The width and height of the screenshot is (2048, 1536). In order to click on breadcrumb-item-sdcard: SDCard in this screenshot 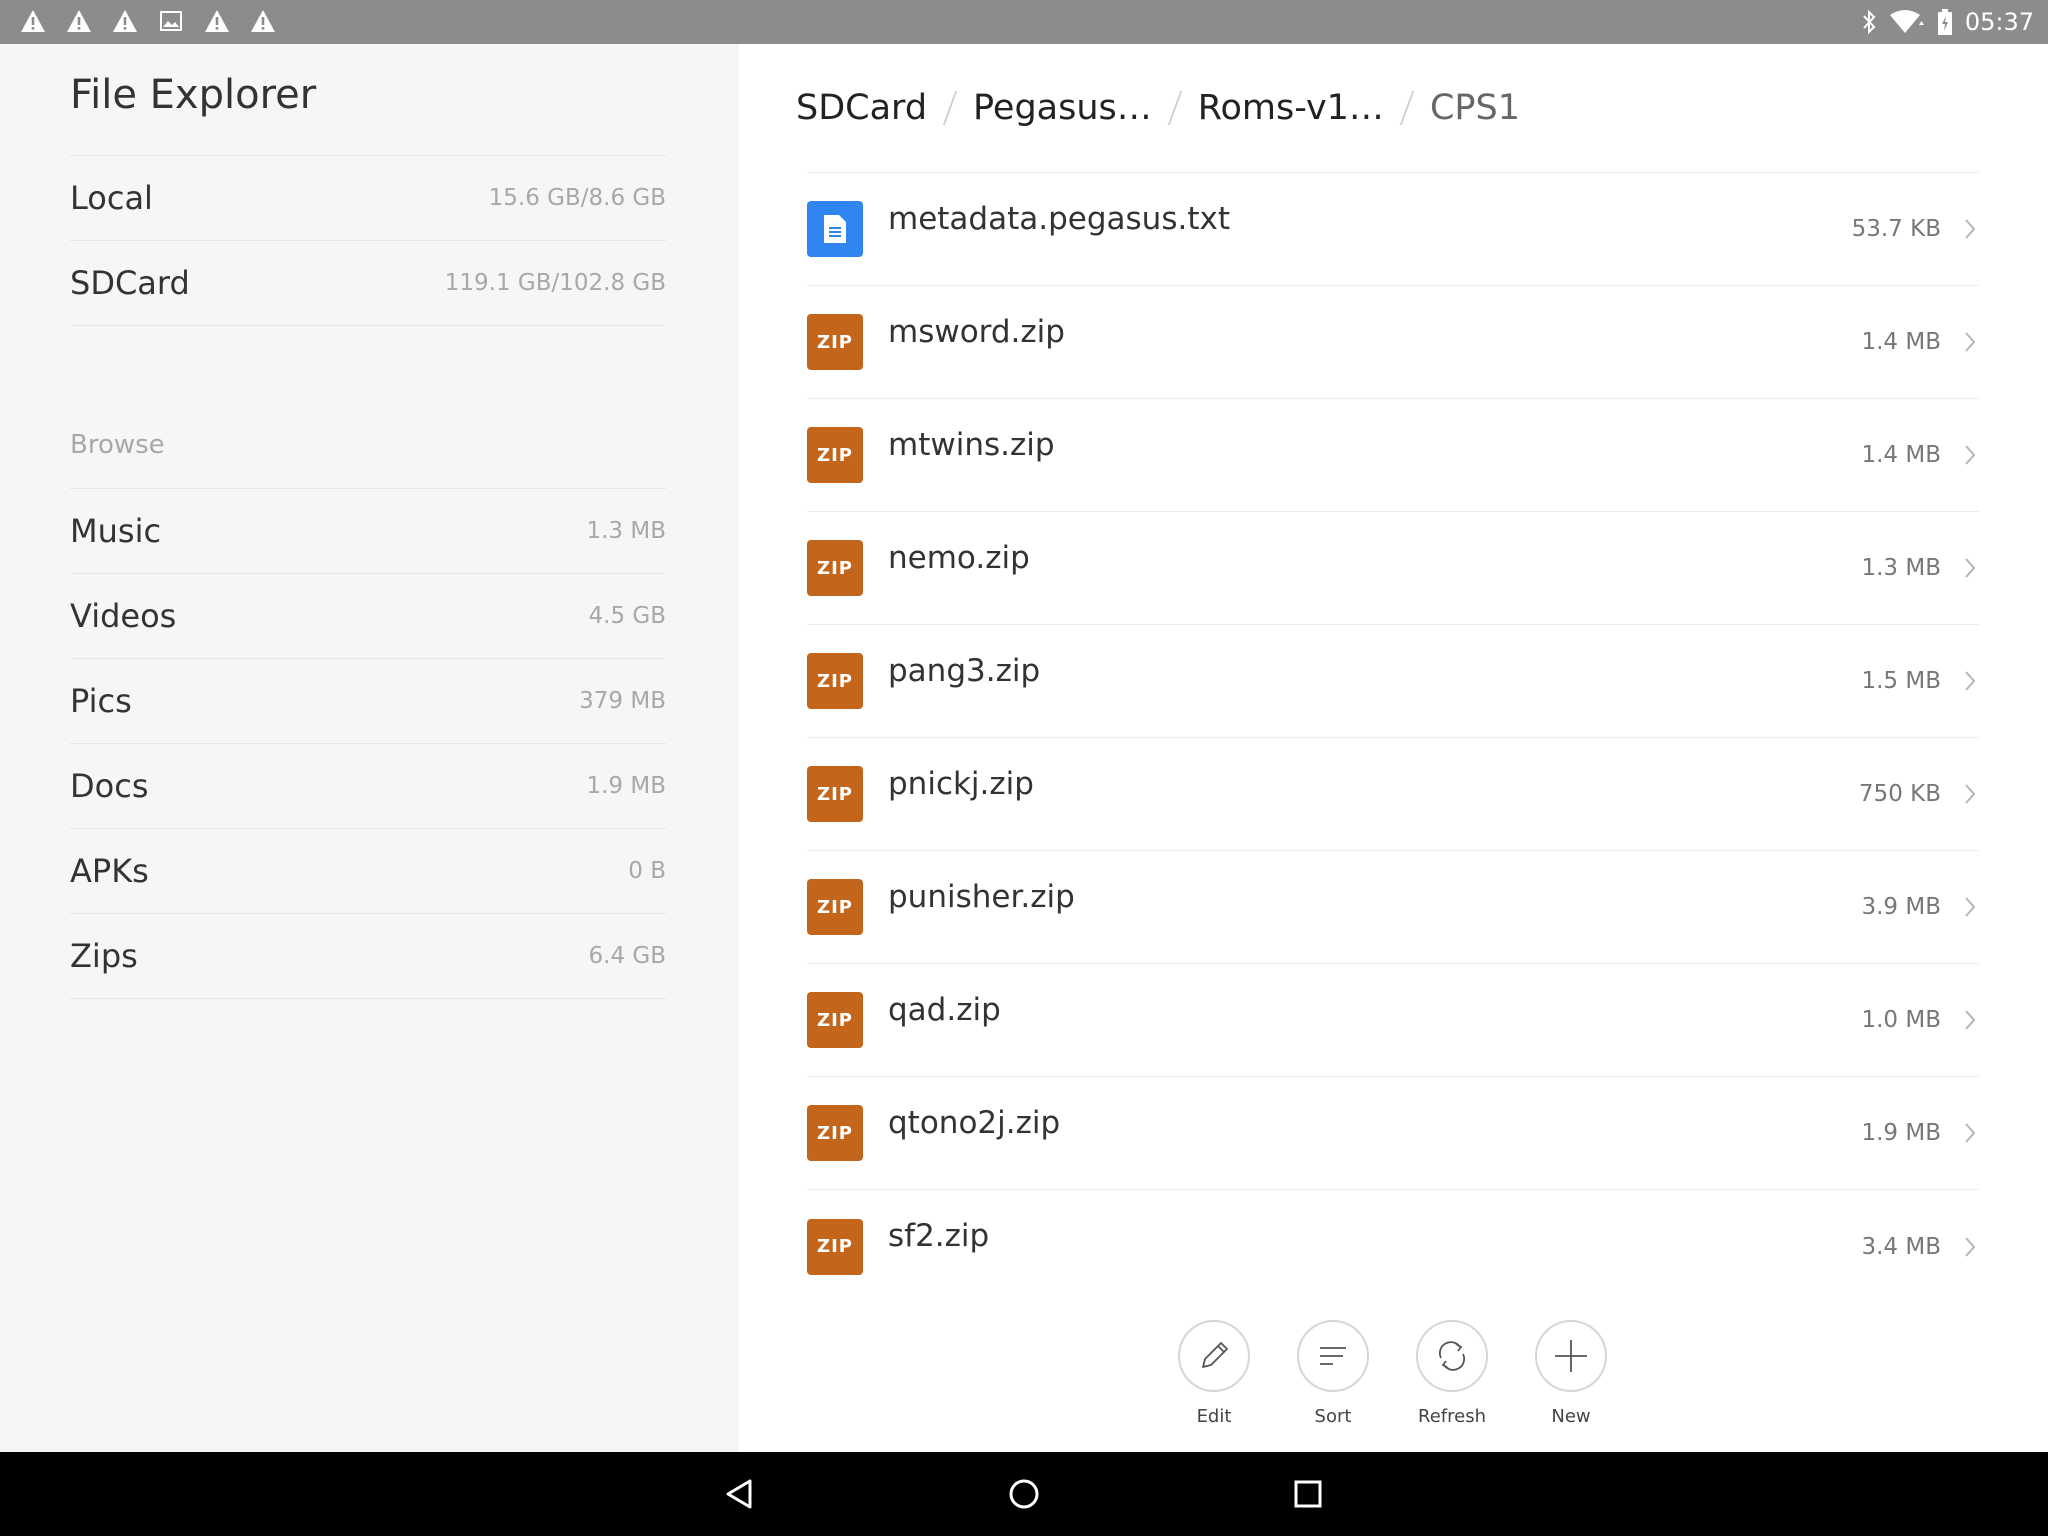, I will do `click(861, 108)`.